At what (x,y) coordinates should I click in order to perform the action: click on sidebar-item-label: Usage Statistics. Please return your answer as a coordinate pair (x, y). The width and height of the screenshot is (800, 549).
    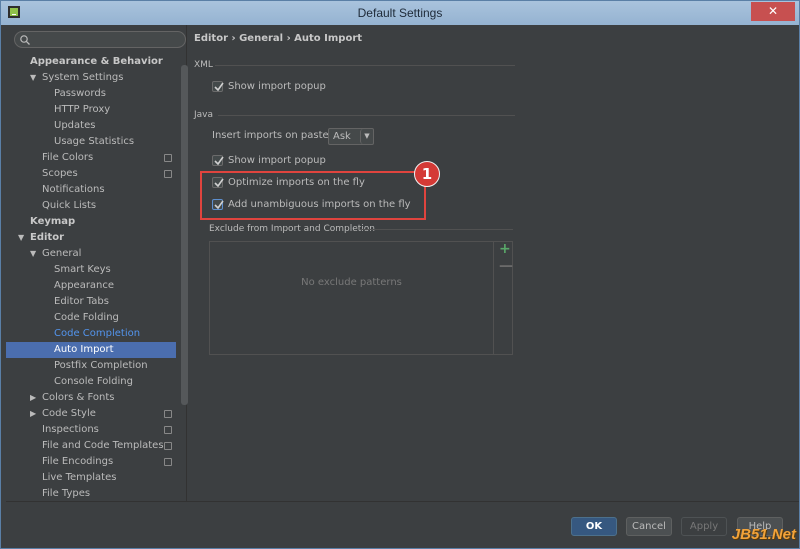
    Looking at the image, I should click on (94, 141).